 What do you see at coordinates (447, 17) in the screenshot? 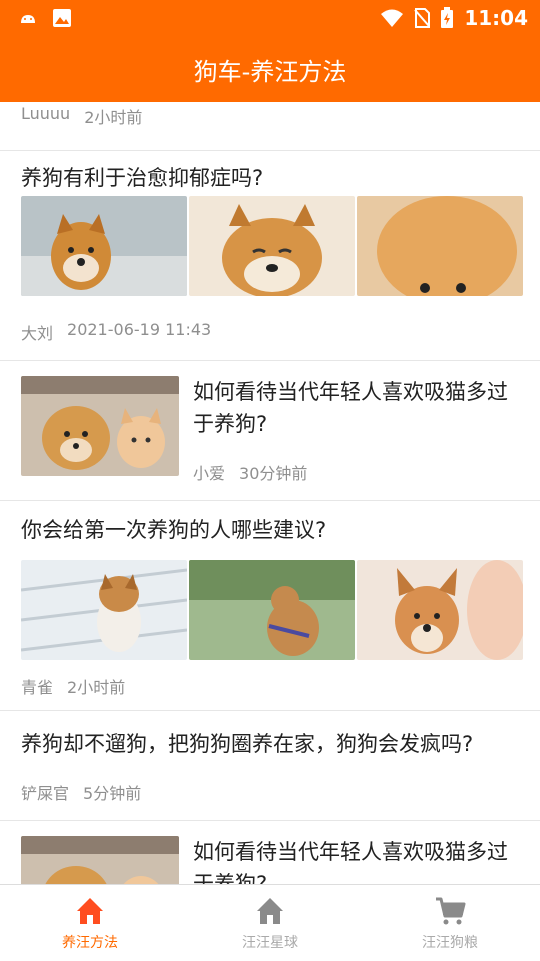
I see `battery-charging-icon` at bounding box center [447, 17].